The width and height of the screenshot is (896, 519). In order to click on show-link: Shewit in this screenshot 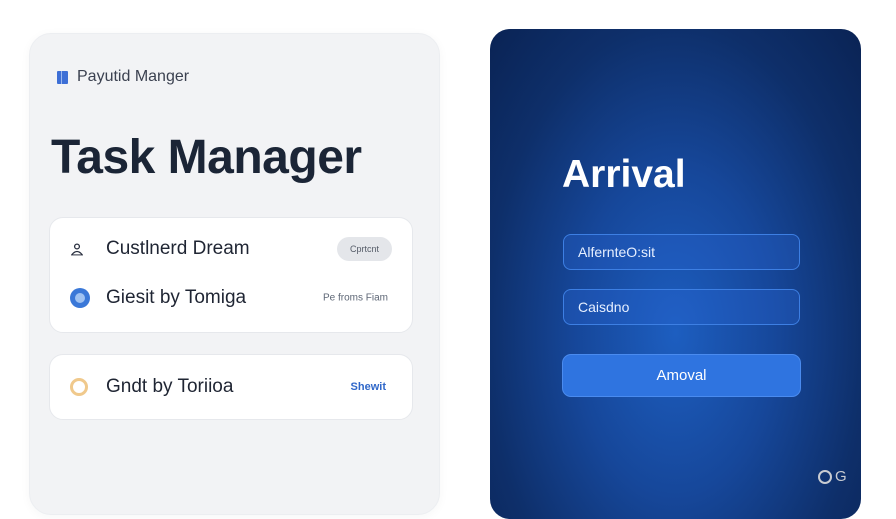, I will do `click(368, 387)`.